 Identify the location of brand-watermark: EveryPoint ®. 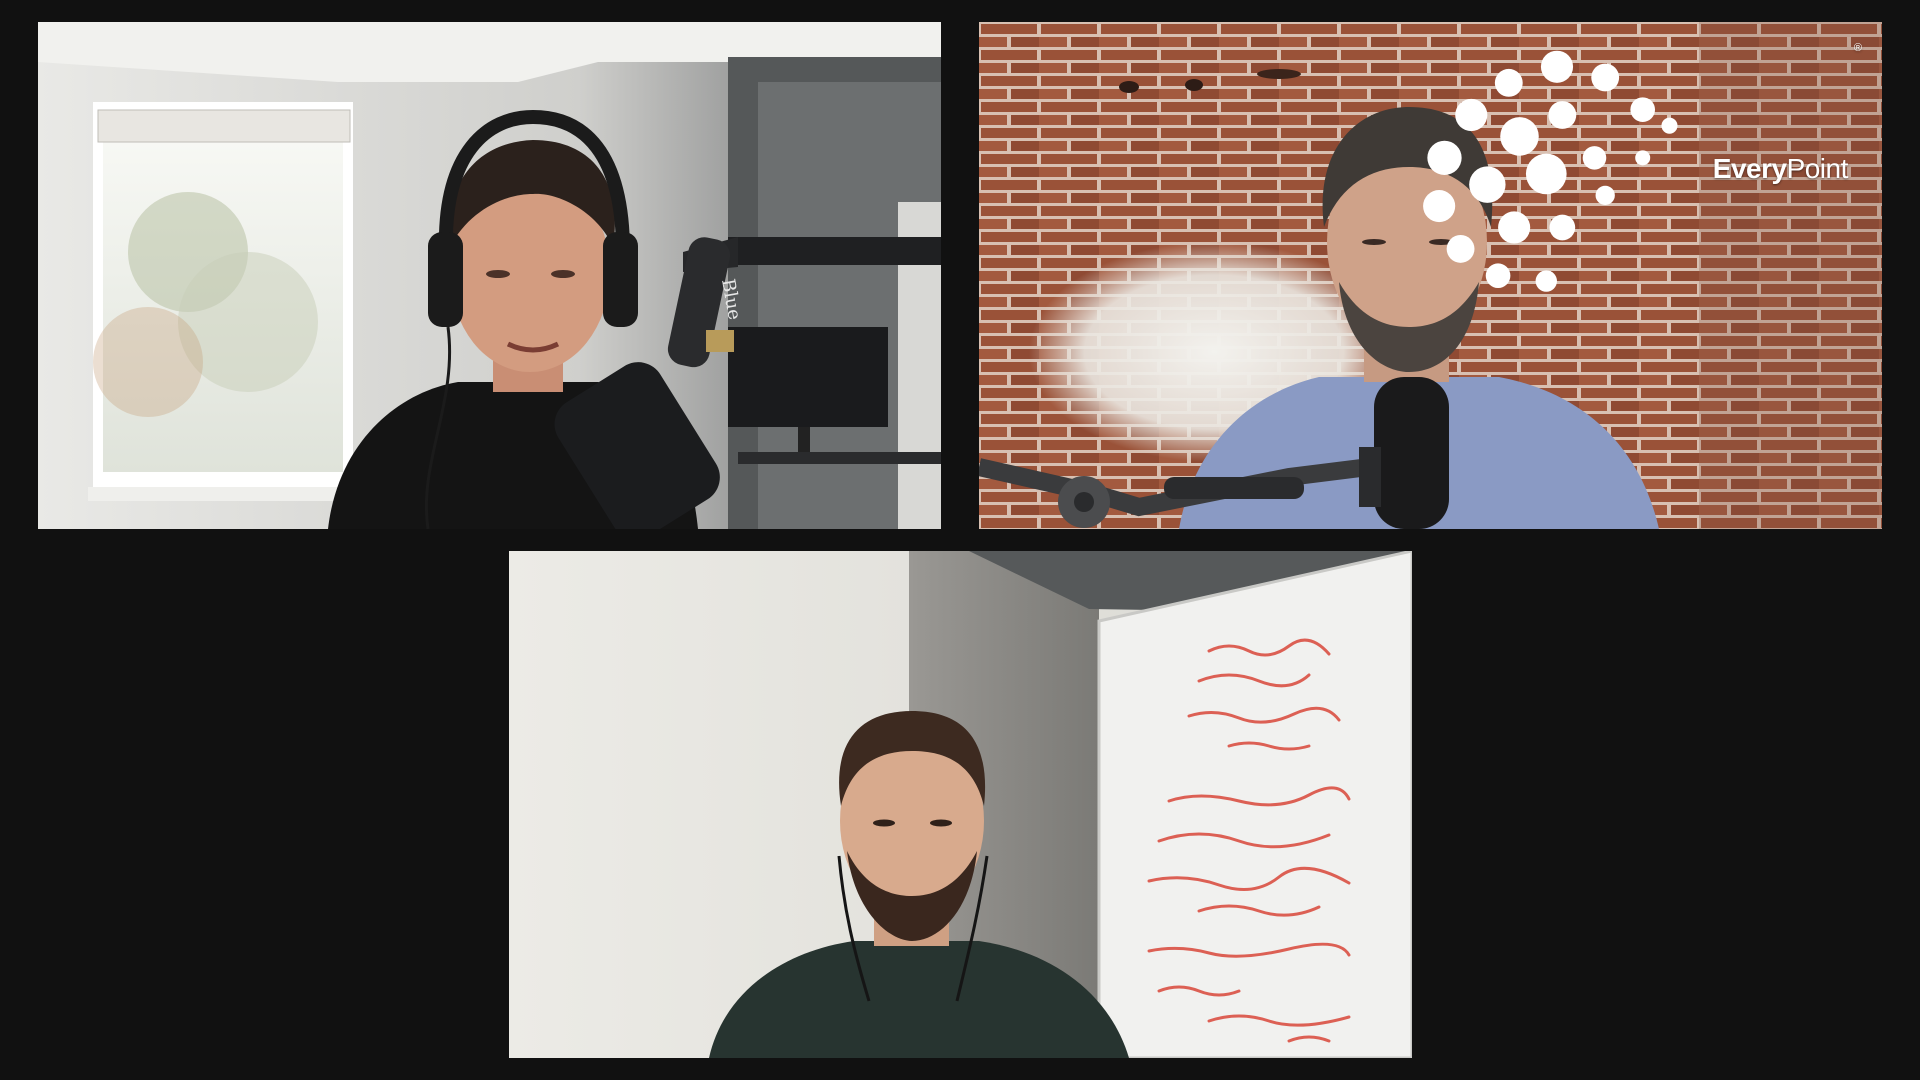
(1634, 168).